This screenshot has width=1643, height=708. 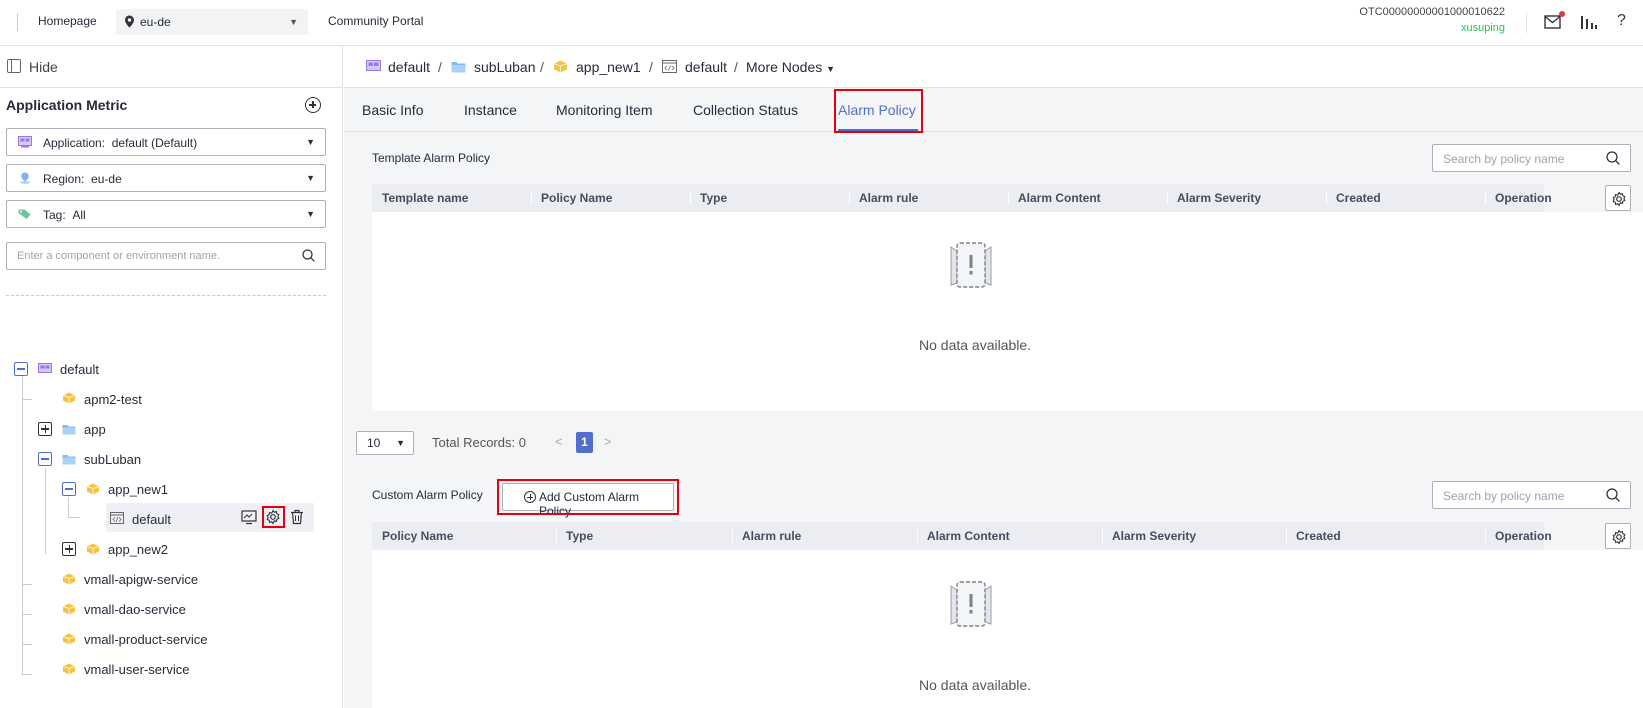 What do you see at coordinates (14, 66) in the screenshot?
I see `collapse-panel-icon` at bounding box center [14, 66].